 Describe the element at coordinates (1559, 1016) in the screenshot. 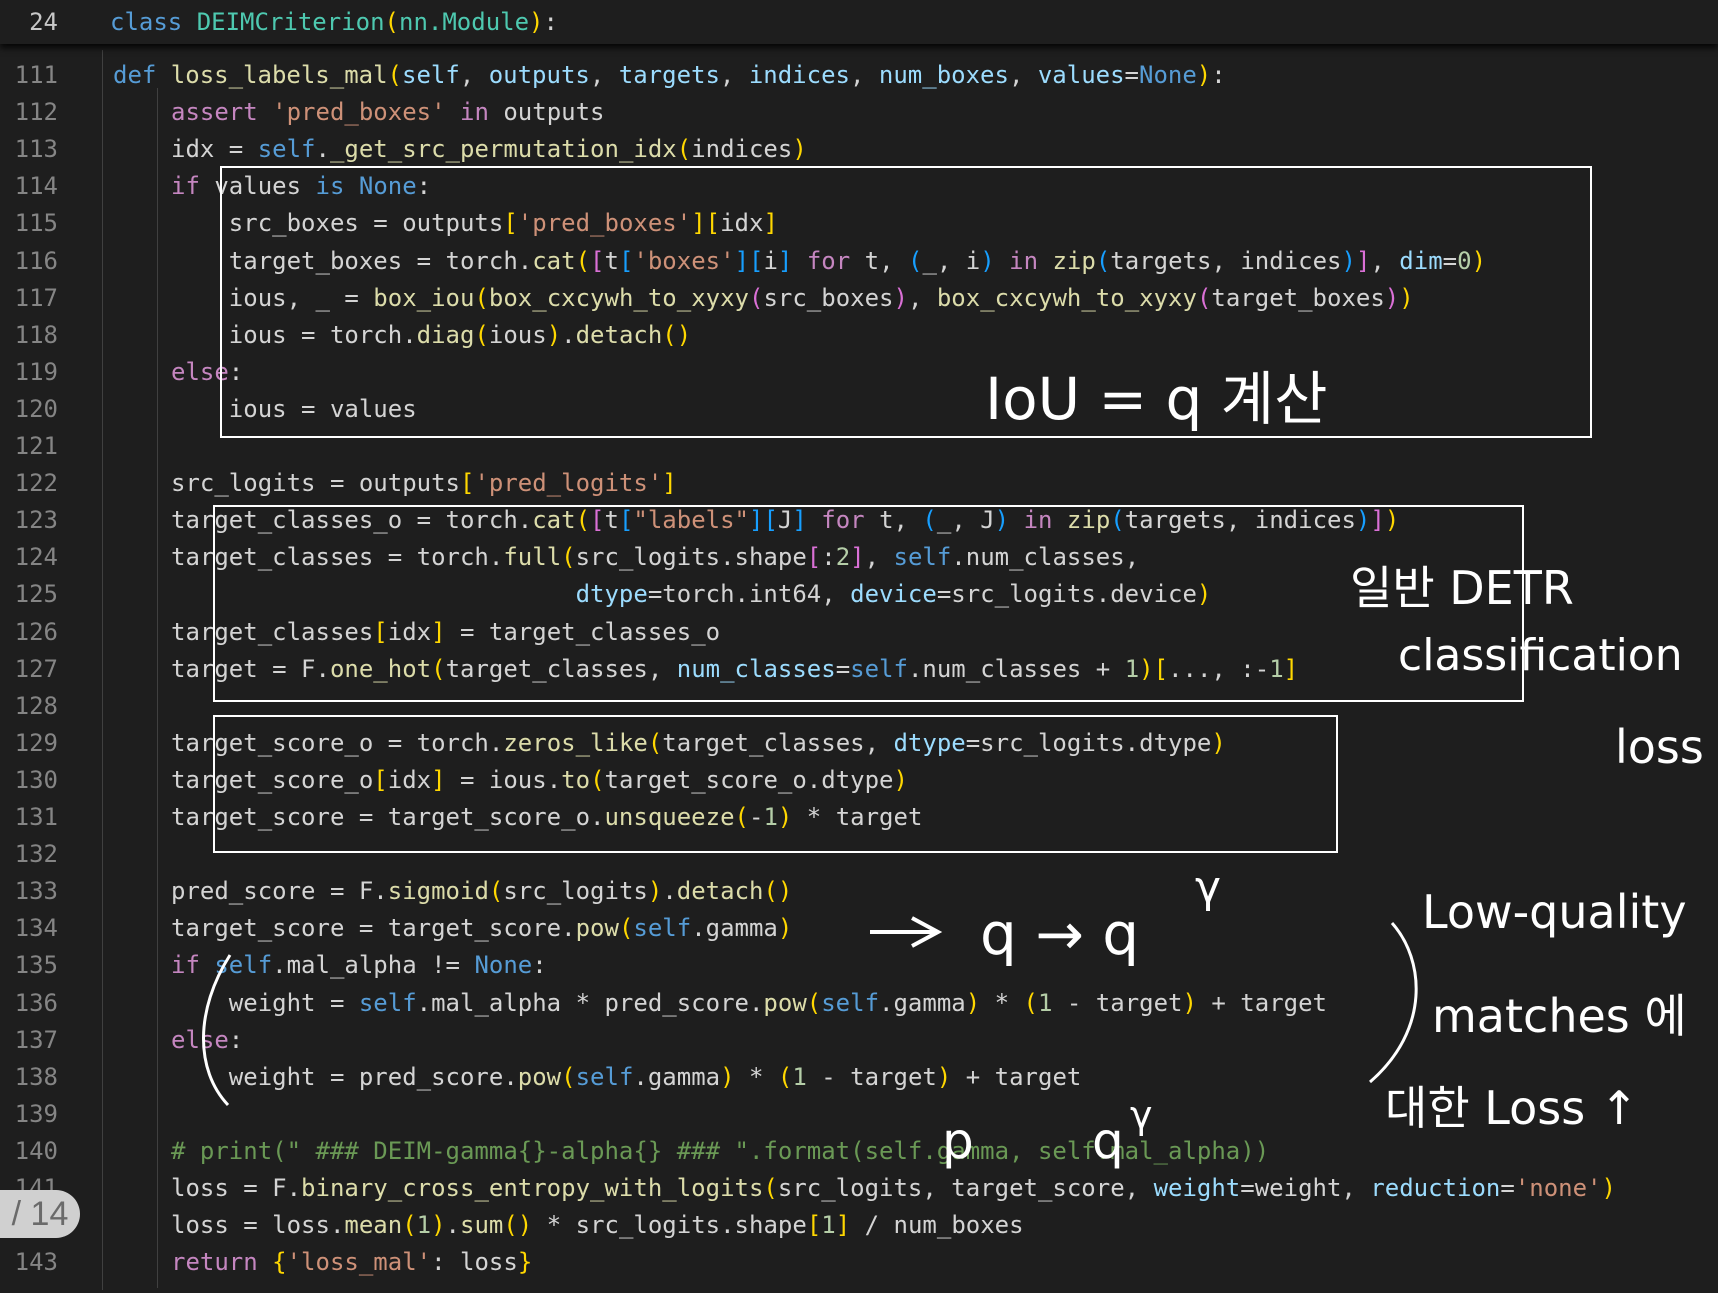

I see `annotation-lowquality-line2: matches 에` at that location.